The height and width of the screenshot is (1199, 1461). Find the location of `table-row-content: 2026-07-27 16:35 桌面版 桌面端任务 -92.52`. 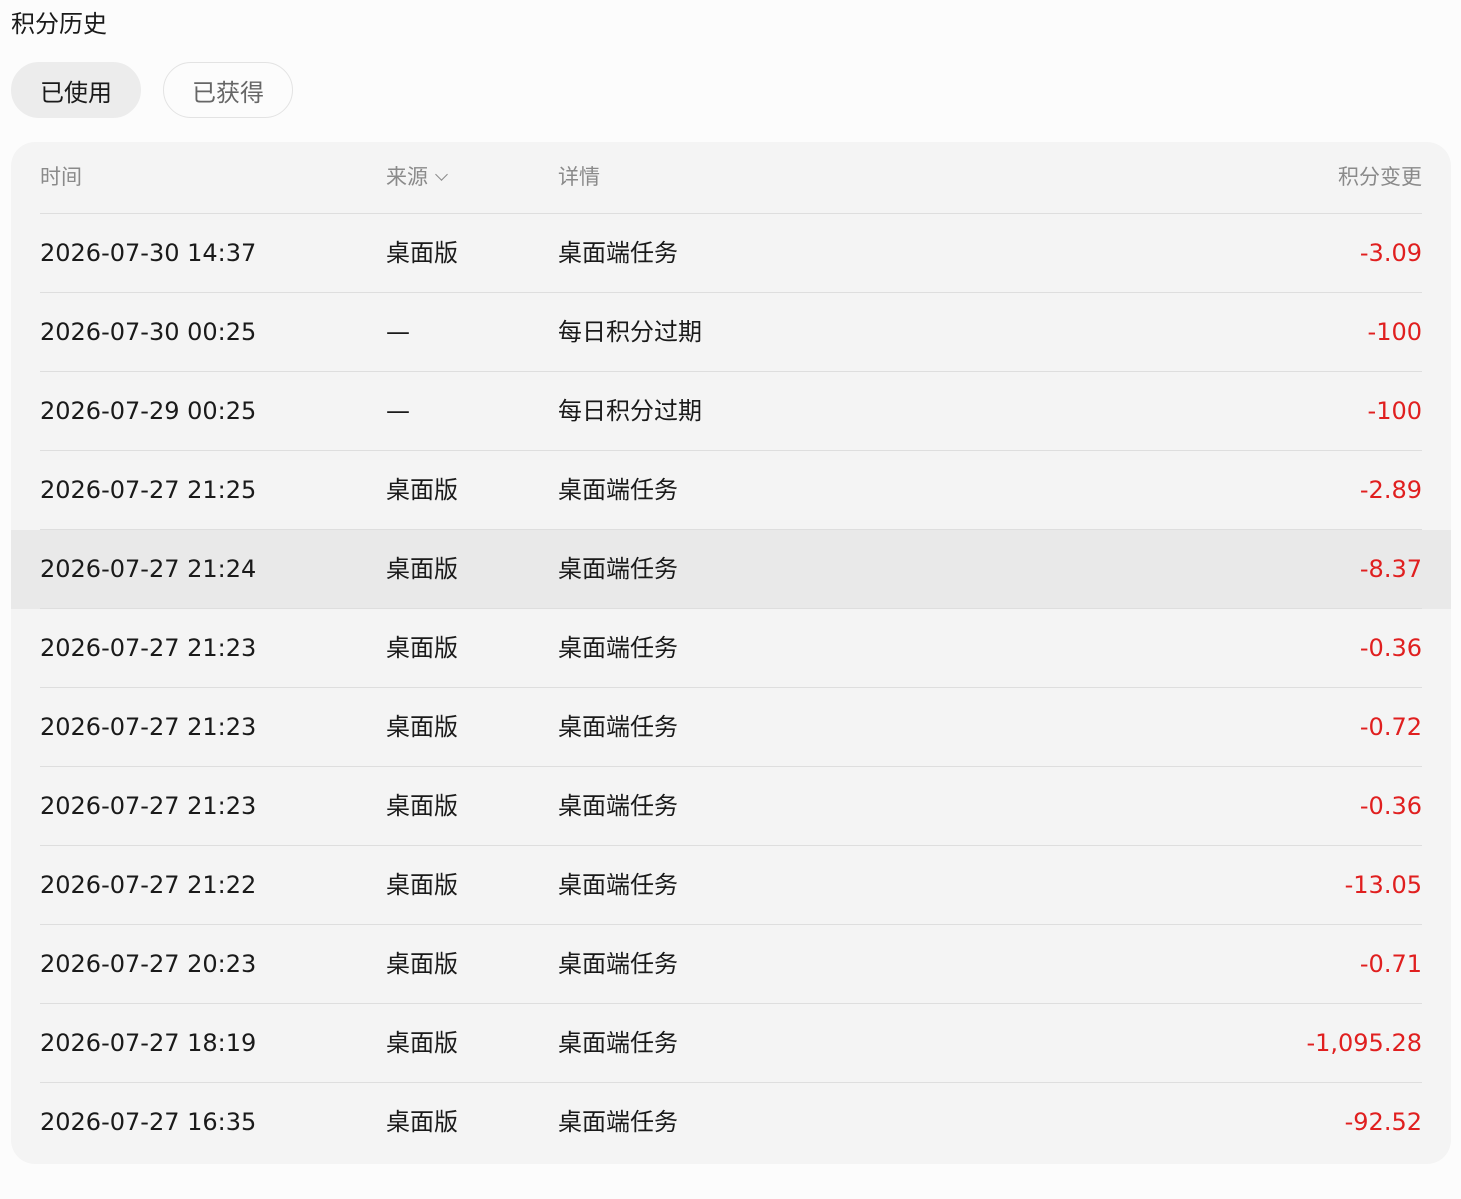

table-row-content: 2026-07-27 16:35 桌面版 桌面端任务 -92.52 is located at coordinates (731, 1122).